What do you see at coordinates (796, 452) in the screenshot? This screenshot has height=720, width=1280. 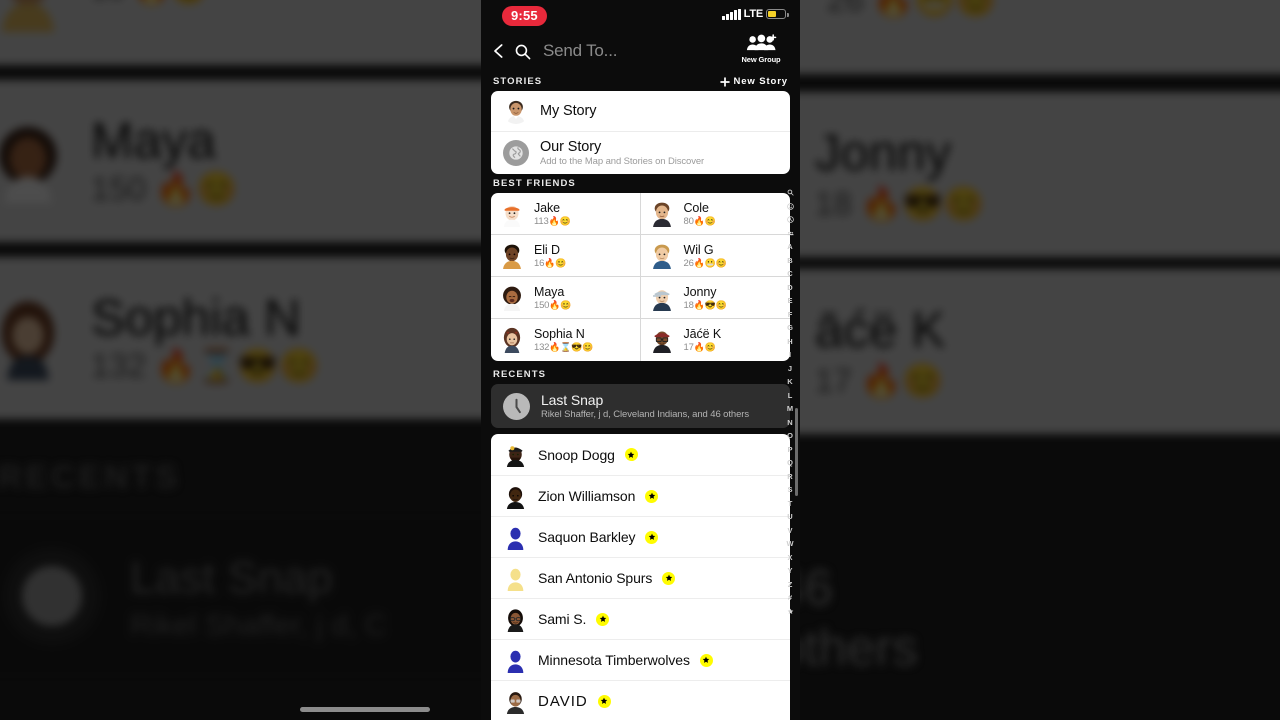 I see `vertical-scrollbar` at bounding box center [796, 452].